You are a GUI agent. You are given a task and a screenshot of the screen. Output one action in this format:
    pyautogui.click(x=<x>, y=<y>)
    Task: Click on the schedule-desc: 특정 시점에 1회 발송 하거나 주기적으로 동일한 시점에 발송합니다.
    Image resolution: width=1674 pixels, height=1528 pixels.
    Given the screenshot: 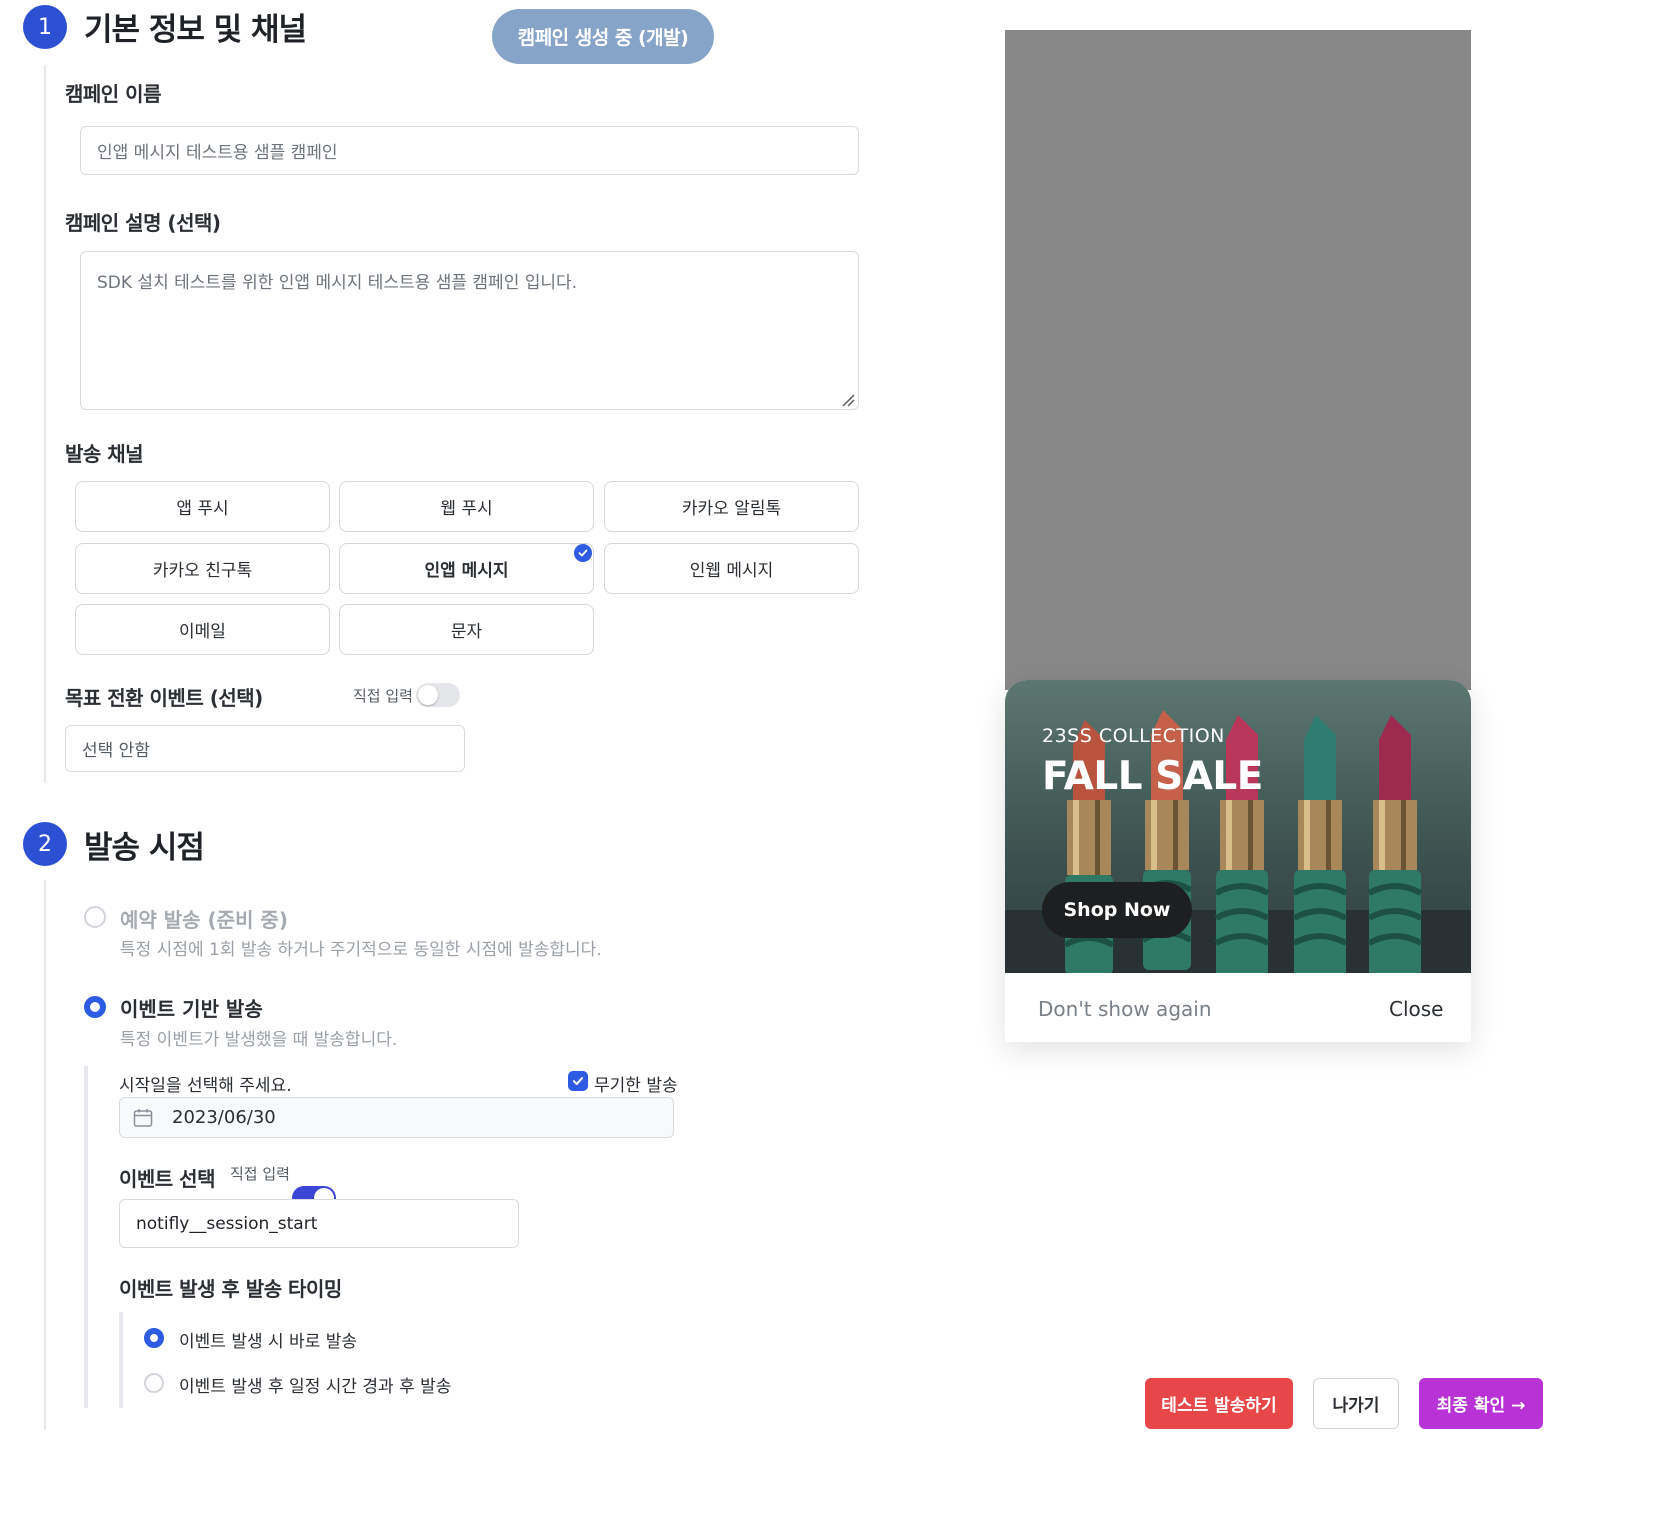 What is the action you would take?
    pyautogui.click(x=361, y=950)
    